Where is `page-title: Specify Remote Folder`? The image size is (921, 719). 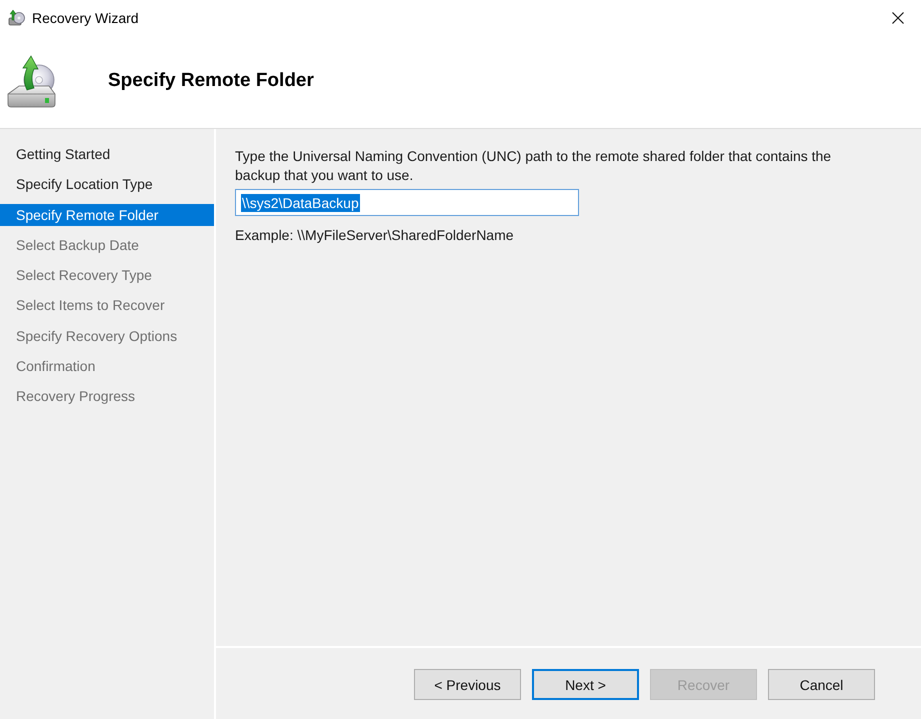
page-title: Specify Remote Folder is located at coordinates (211, 81).